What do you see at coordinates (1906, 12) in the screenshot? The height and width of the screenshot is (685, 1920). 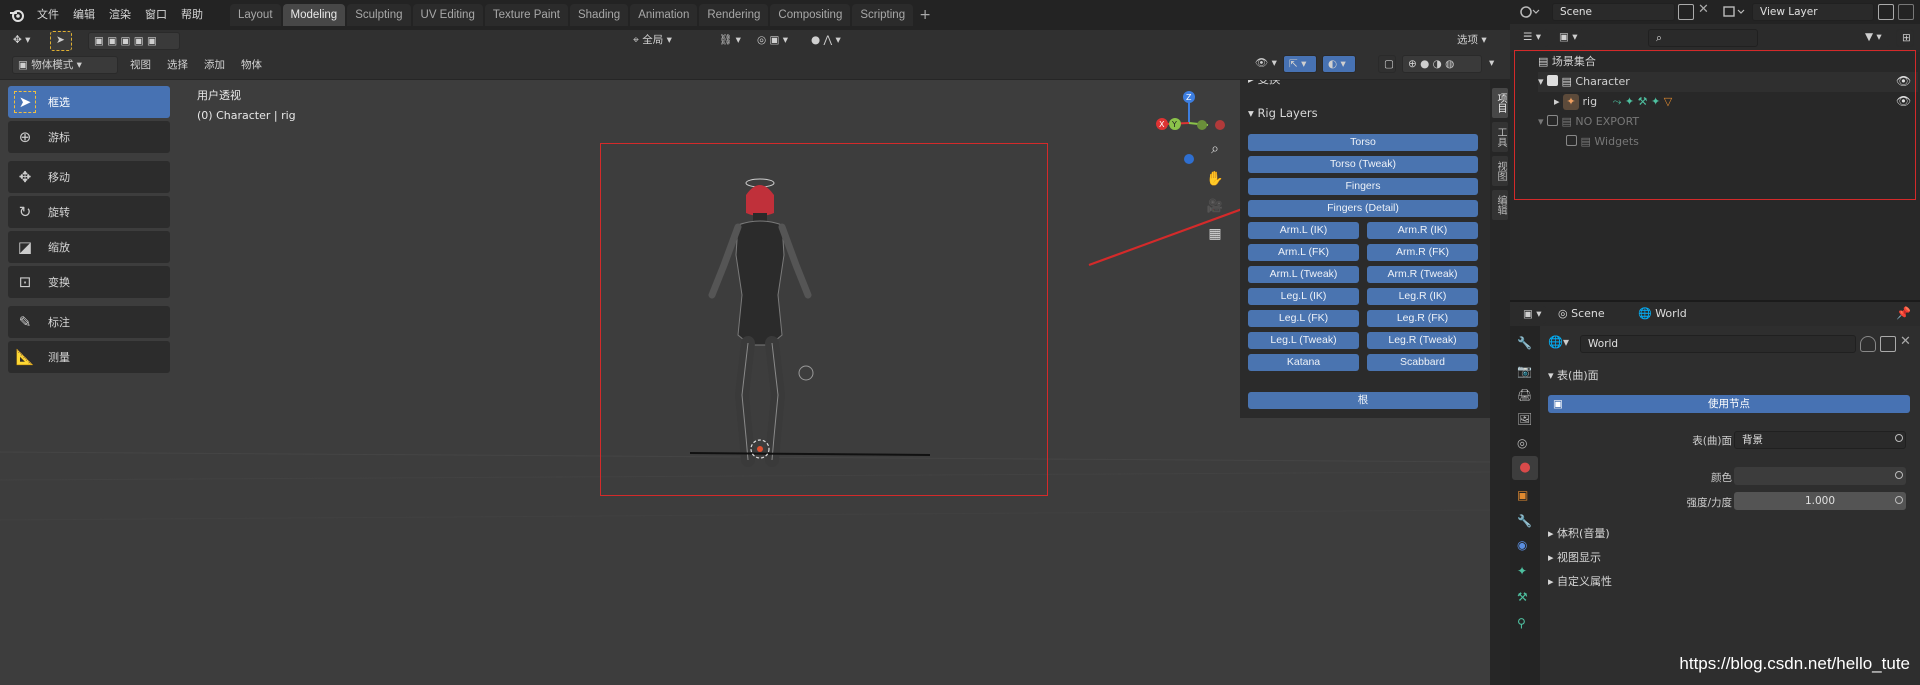 I see `delete-view-layer-icon` at bounding box center [1906, 12].